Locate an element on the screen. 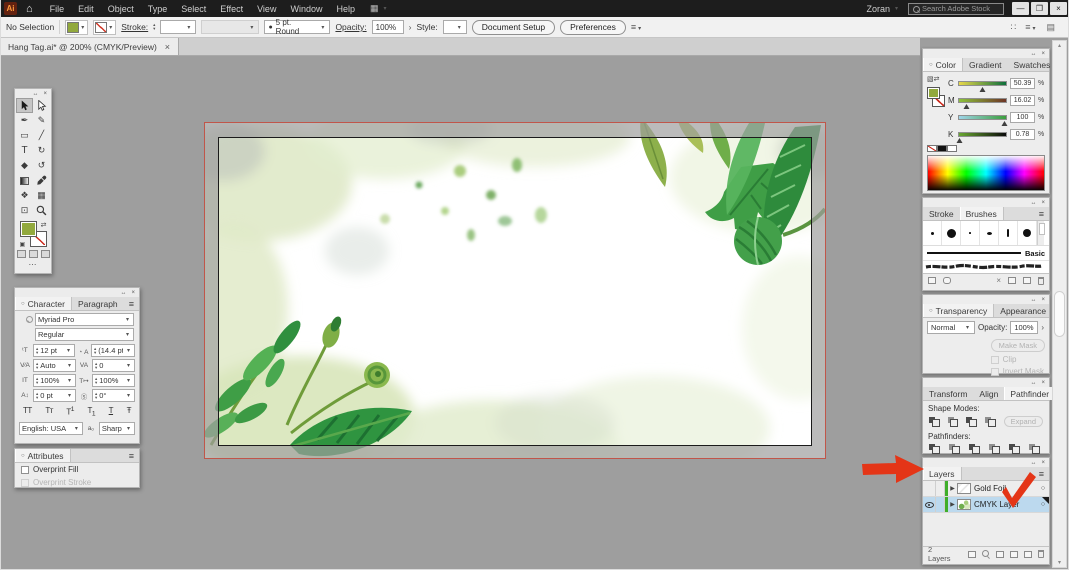 The image size is (1069, 570). tab-align: Align is located at coordinates (988, 393).